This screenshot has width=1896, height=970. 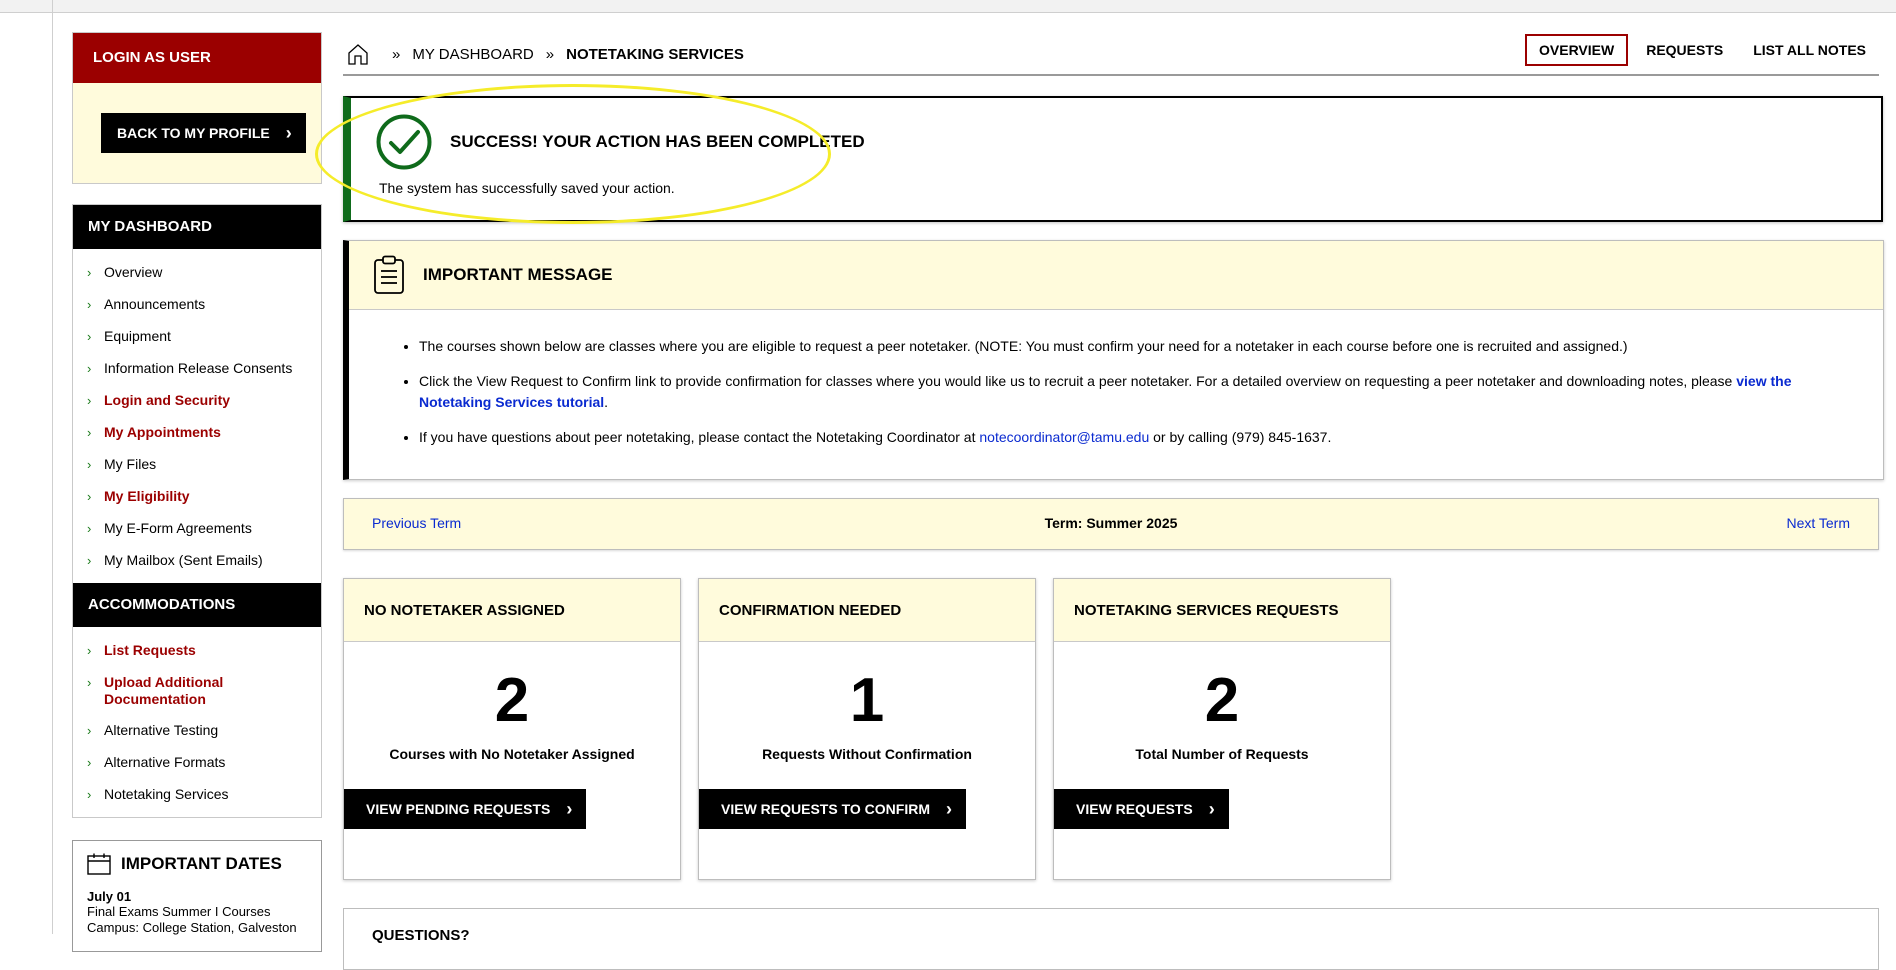 I want to click on coordinator-email-link: notecoordinator@tamu.edu, so click(x=1064, y=437).